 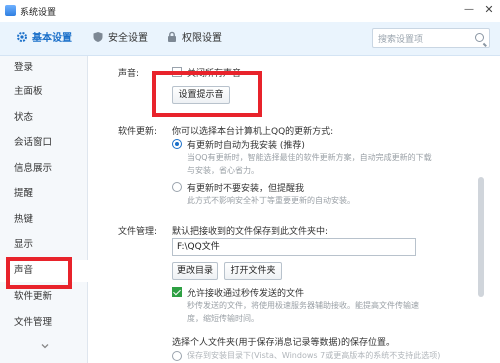 What do you see at coordinates (138, 232) in the screenshot?
I see `file-section-label: 文件管理:` at bounding box center [138, 232].